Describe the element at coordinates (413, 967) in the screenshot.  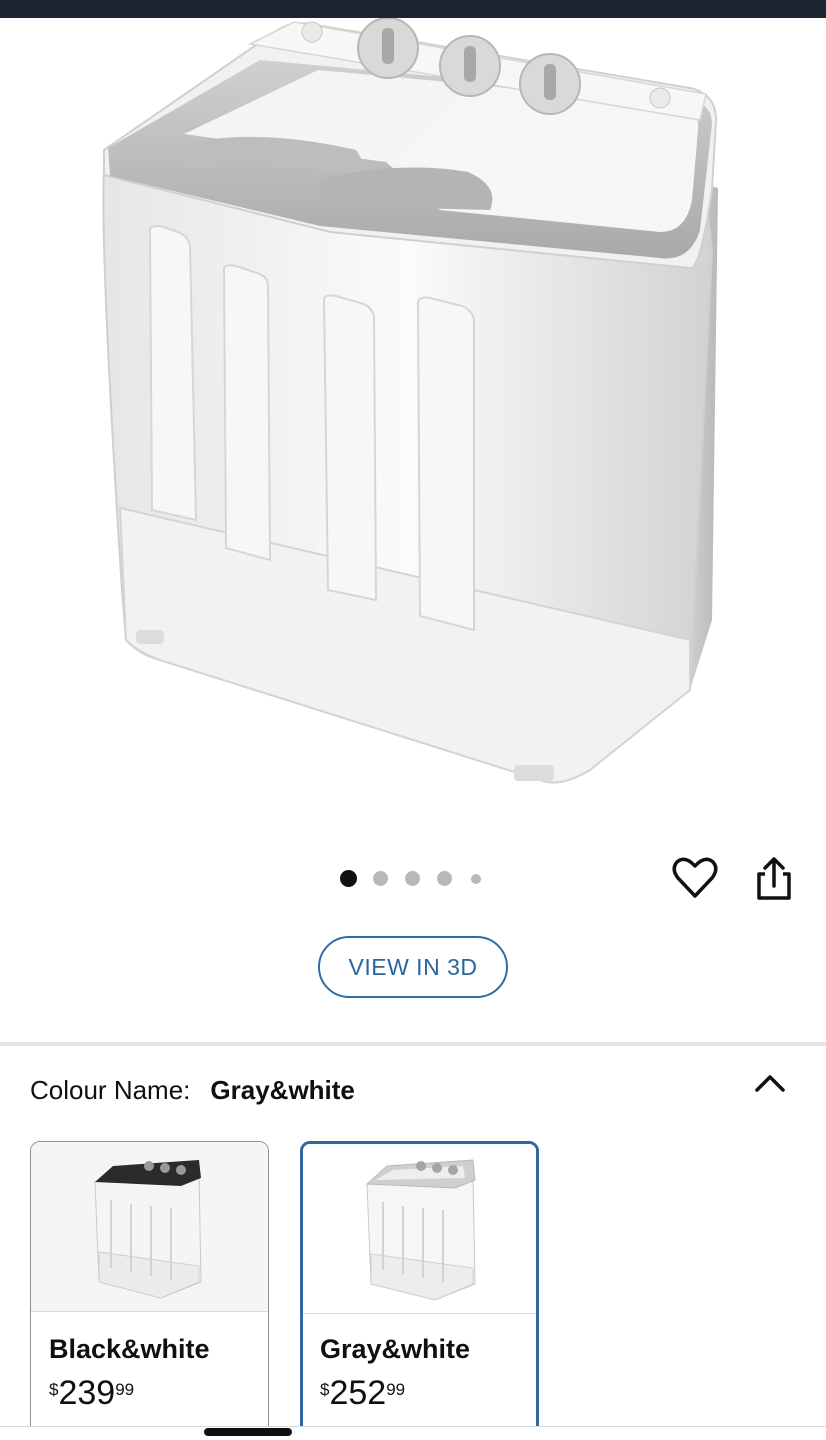
I see `view-in-3d-button: VIEW IN 3D` at that location.